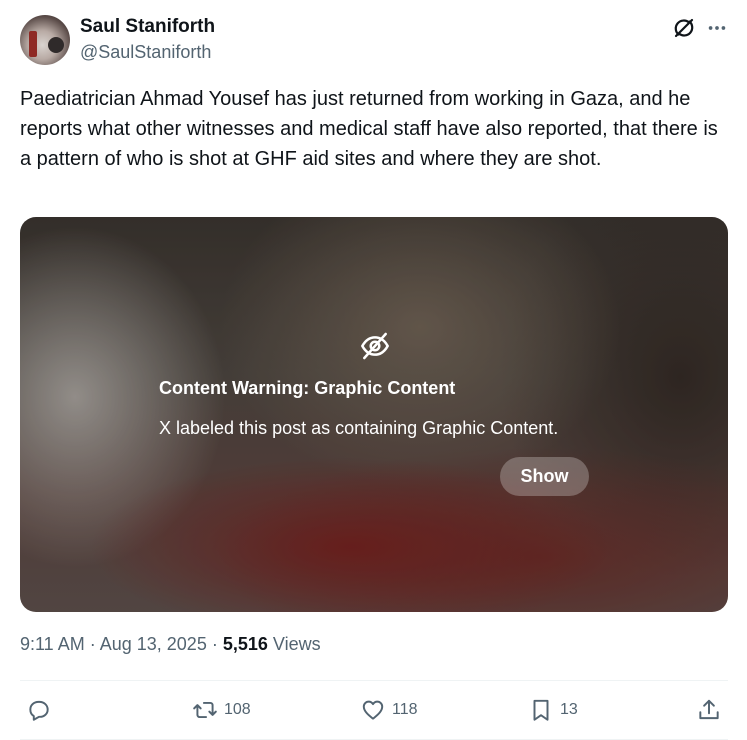 The height and width of the screenshot is (740, 747). What do you see at coordinates (147, 27) in the screenshot?
I see `author-name: Saul Staniforth` at bounding box center [147, 27].